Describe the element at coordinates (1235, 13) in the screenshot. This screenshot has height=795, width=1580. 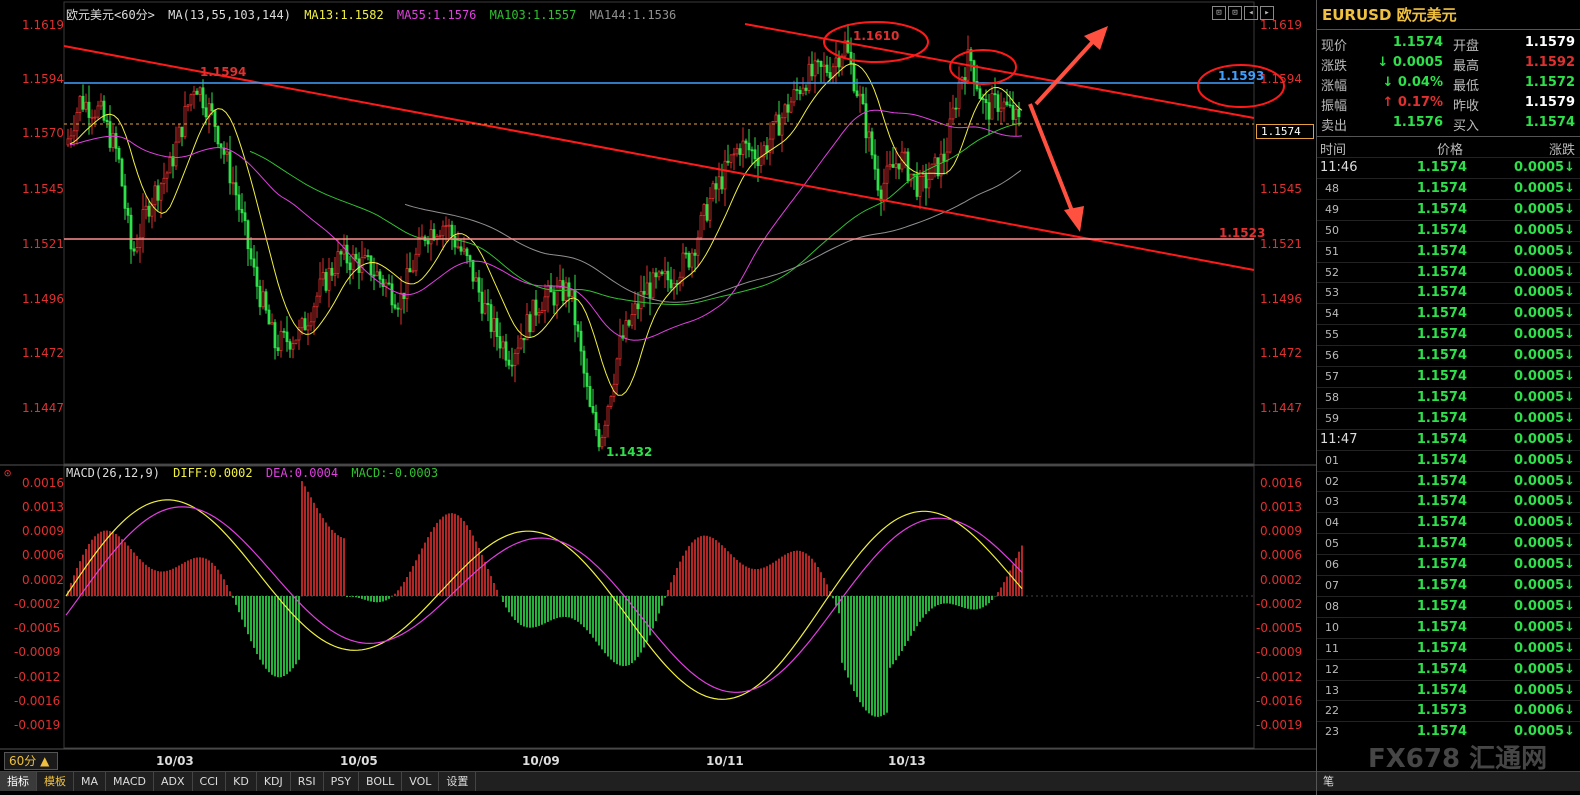
I see `maximize-icon: ⊡` at that location.